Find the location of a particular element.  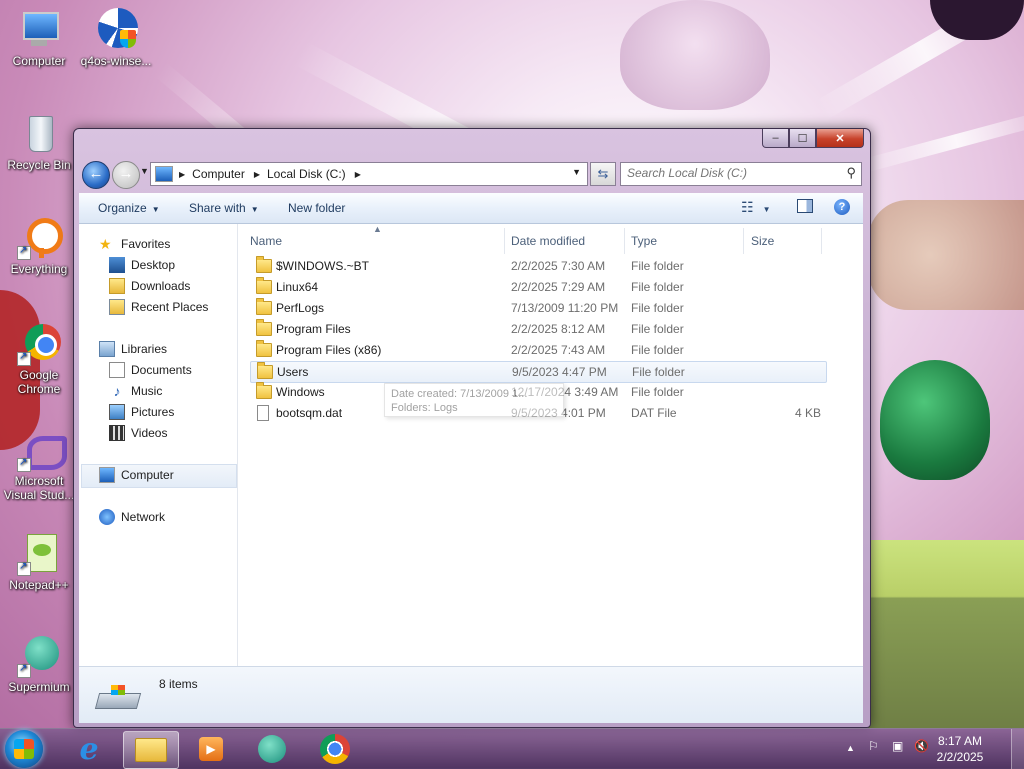

nav-network: Network is located at coordinates (132, 517).